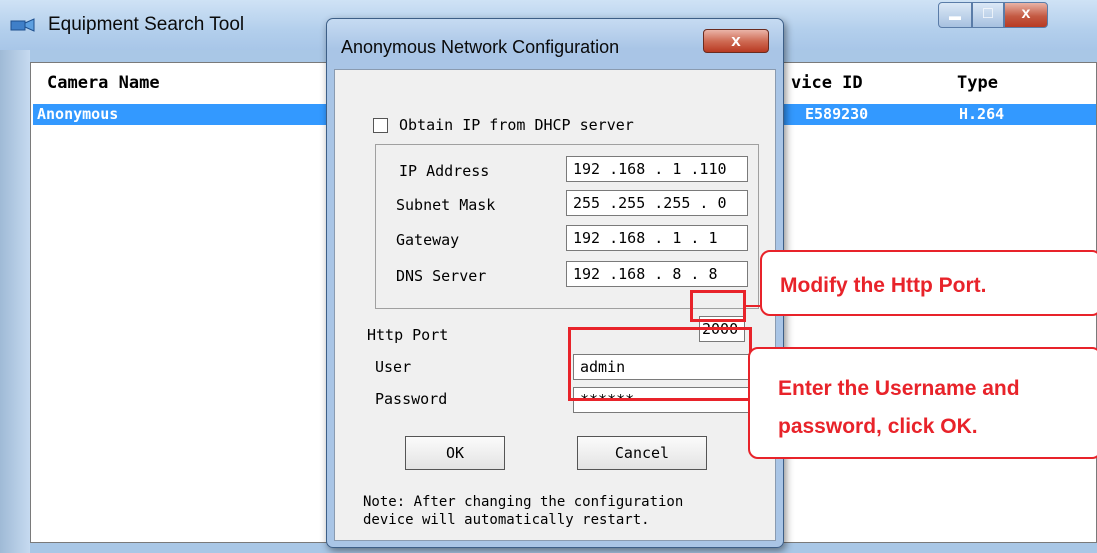 The image size is (1097, 553). Describe the element at coordinates (408, 335) in the screenshot. I see `http-port-label: Http Port` at that location.